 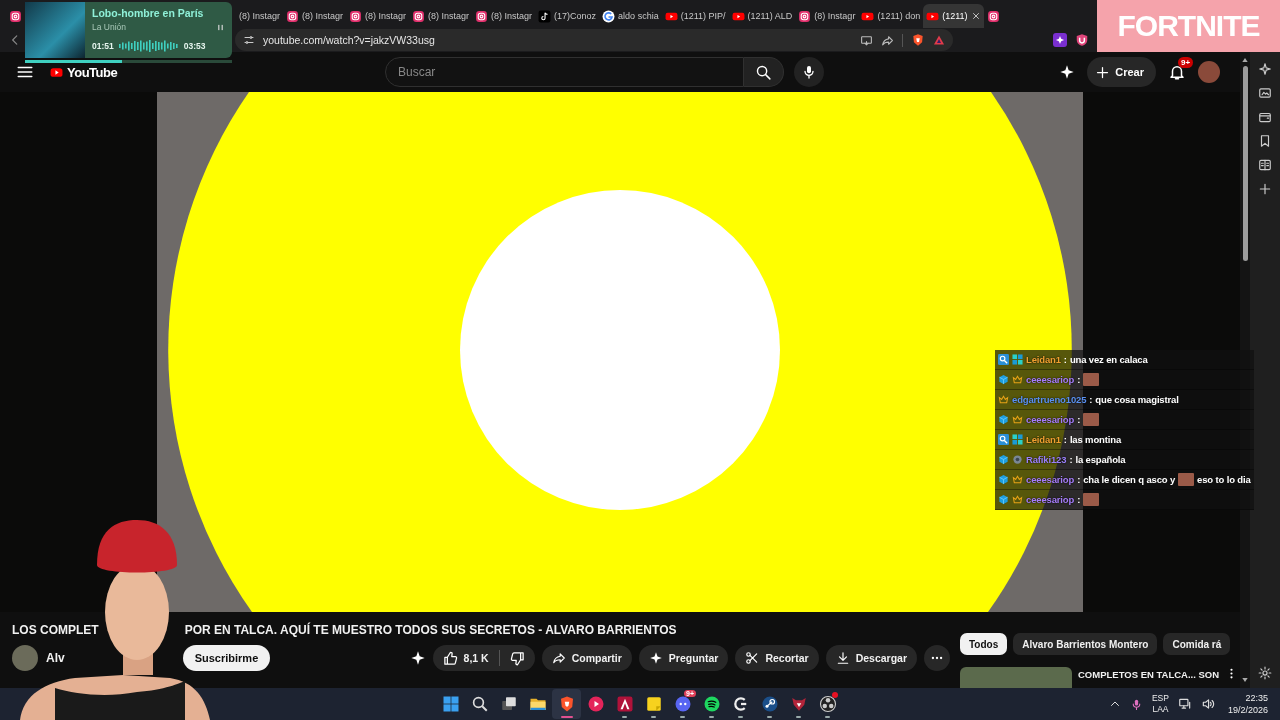 I want to click on notification-badge: 9+, so click(x=1186, y=62).